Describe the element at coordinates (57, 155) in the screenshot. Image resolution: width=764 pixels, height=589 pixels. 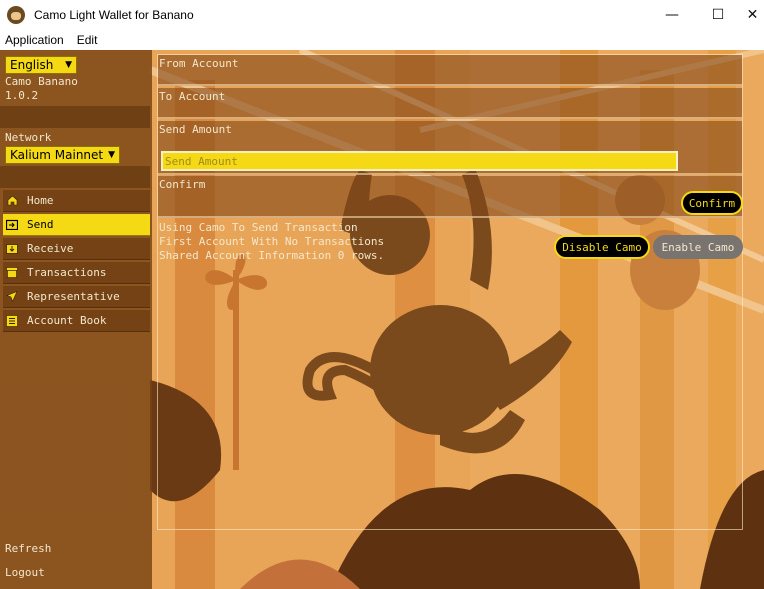
I see `network-value: Kalium Mainnet` at that location.